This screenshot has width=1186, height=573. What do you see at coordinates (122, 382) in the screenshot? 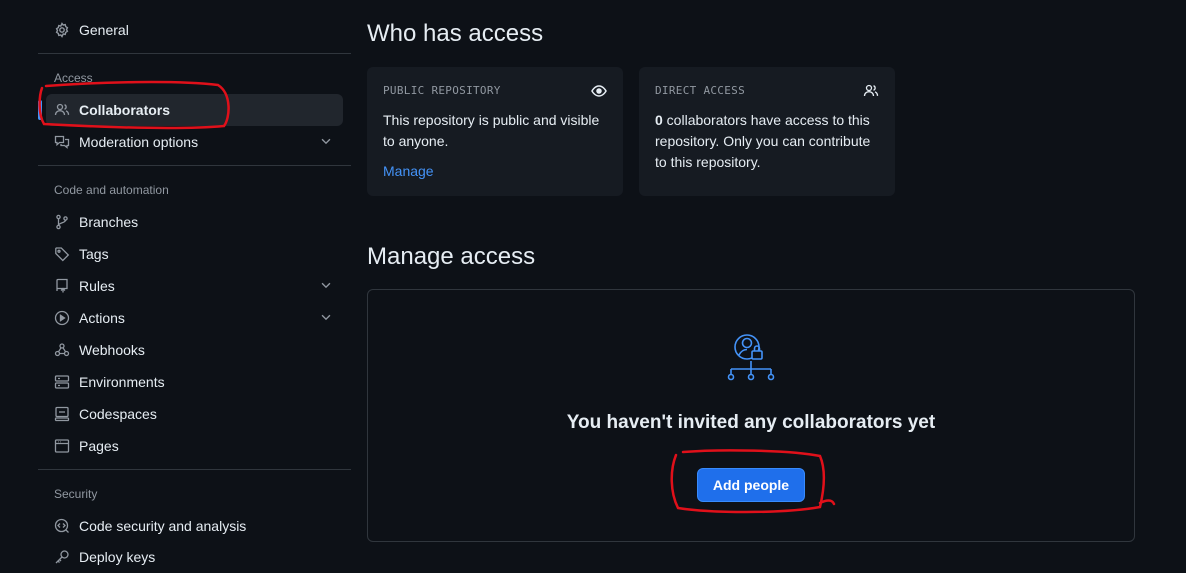
I see `sidebar-item-label: Environments` at bounding box center [122, 382].